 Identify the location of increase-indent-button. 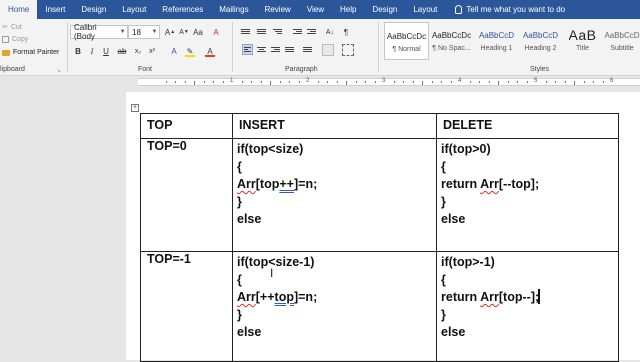
(311, 31).